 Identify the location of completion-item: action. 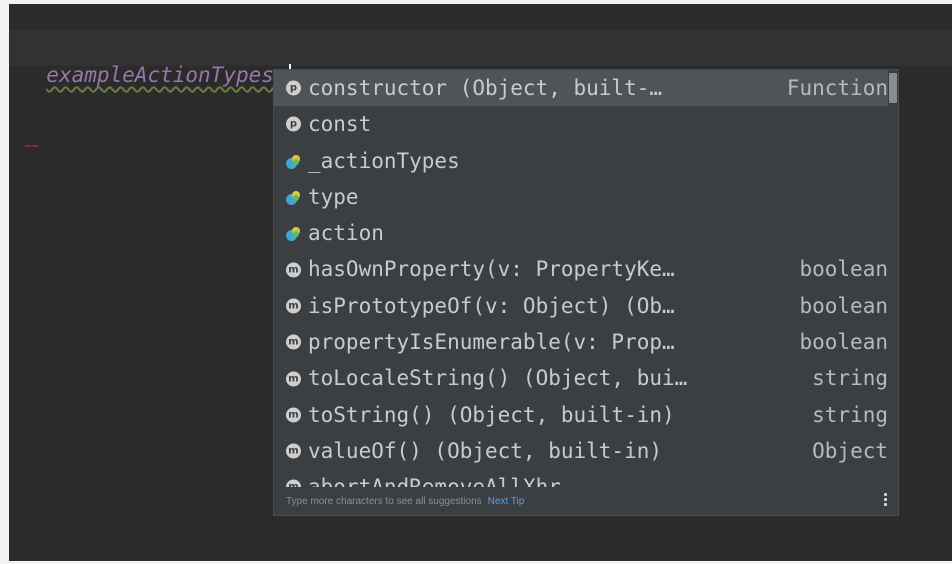
(581, 233).